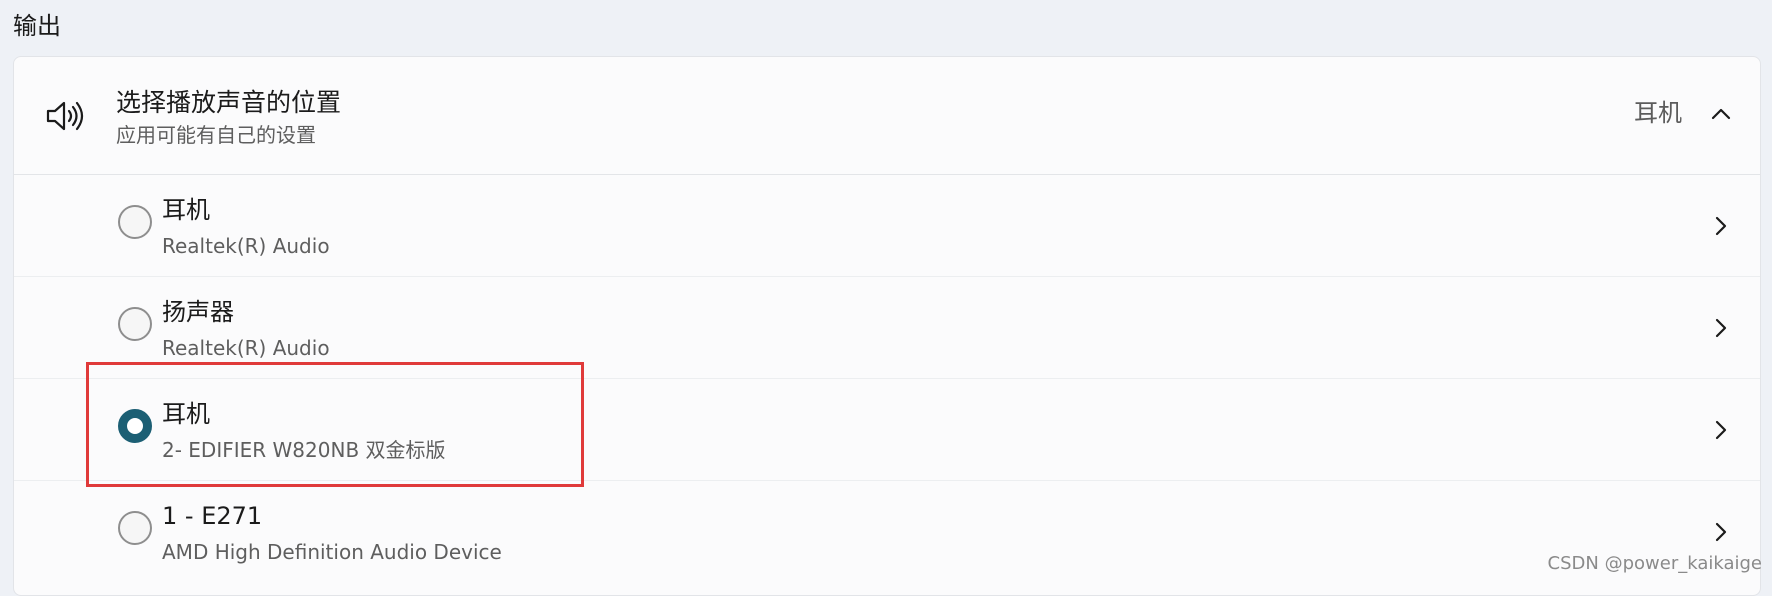 This screenshot has height=596, width=1772. Describe the element at coordinates (229, 102) in the screenshot. I see `output-card-title: 选择播放声音的位置` at that location.